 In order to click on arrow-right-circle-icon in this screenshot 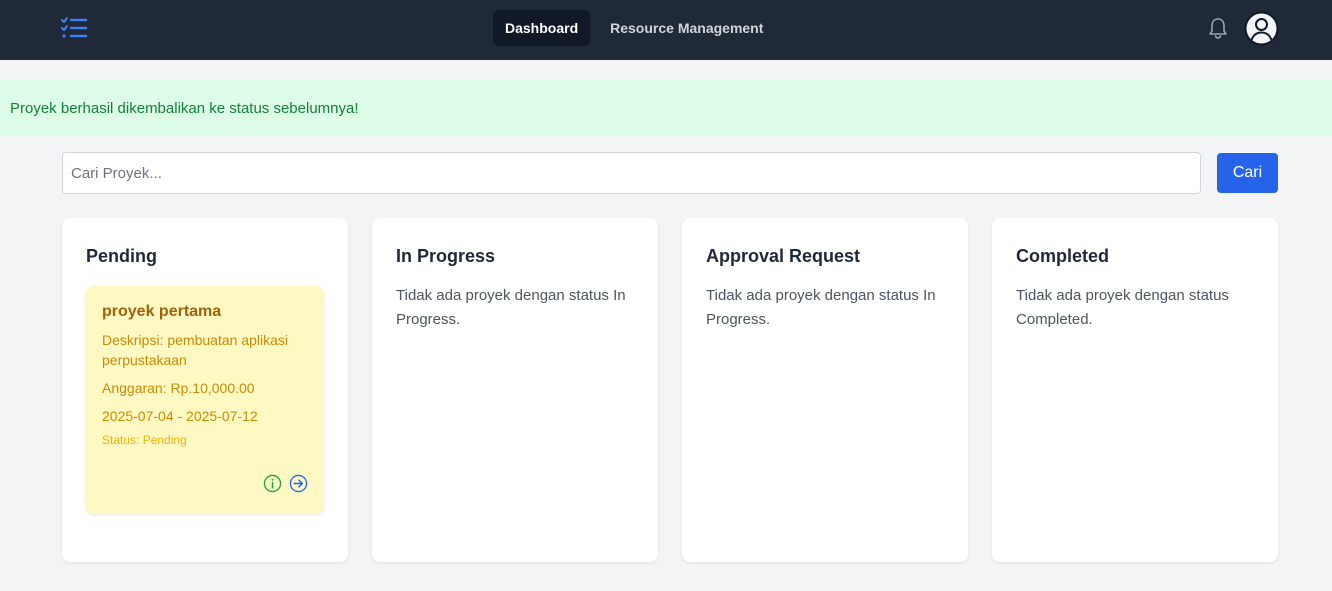, I will do `click(298, 483)`.